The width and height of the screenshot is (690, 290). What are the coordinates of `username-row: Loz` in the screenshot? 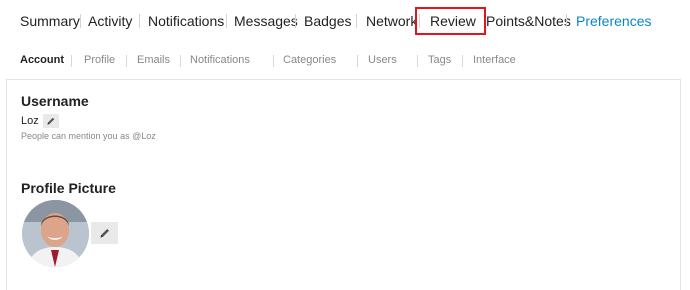 It's located at (40, 121).